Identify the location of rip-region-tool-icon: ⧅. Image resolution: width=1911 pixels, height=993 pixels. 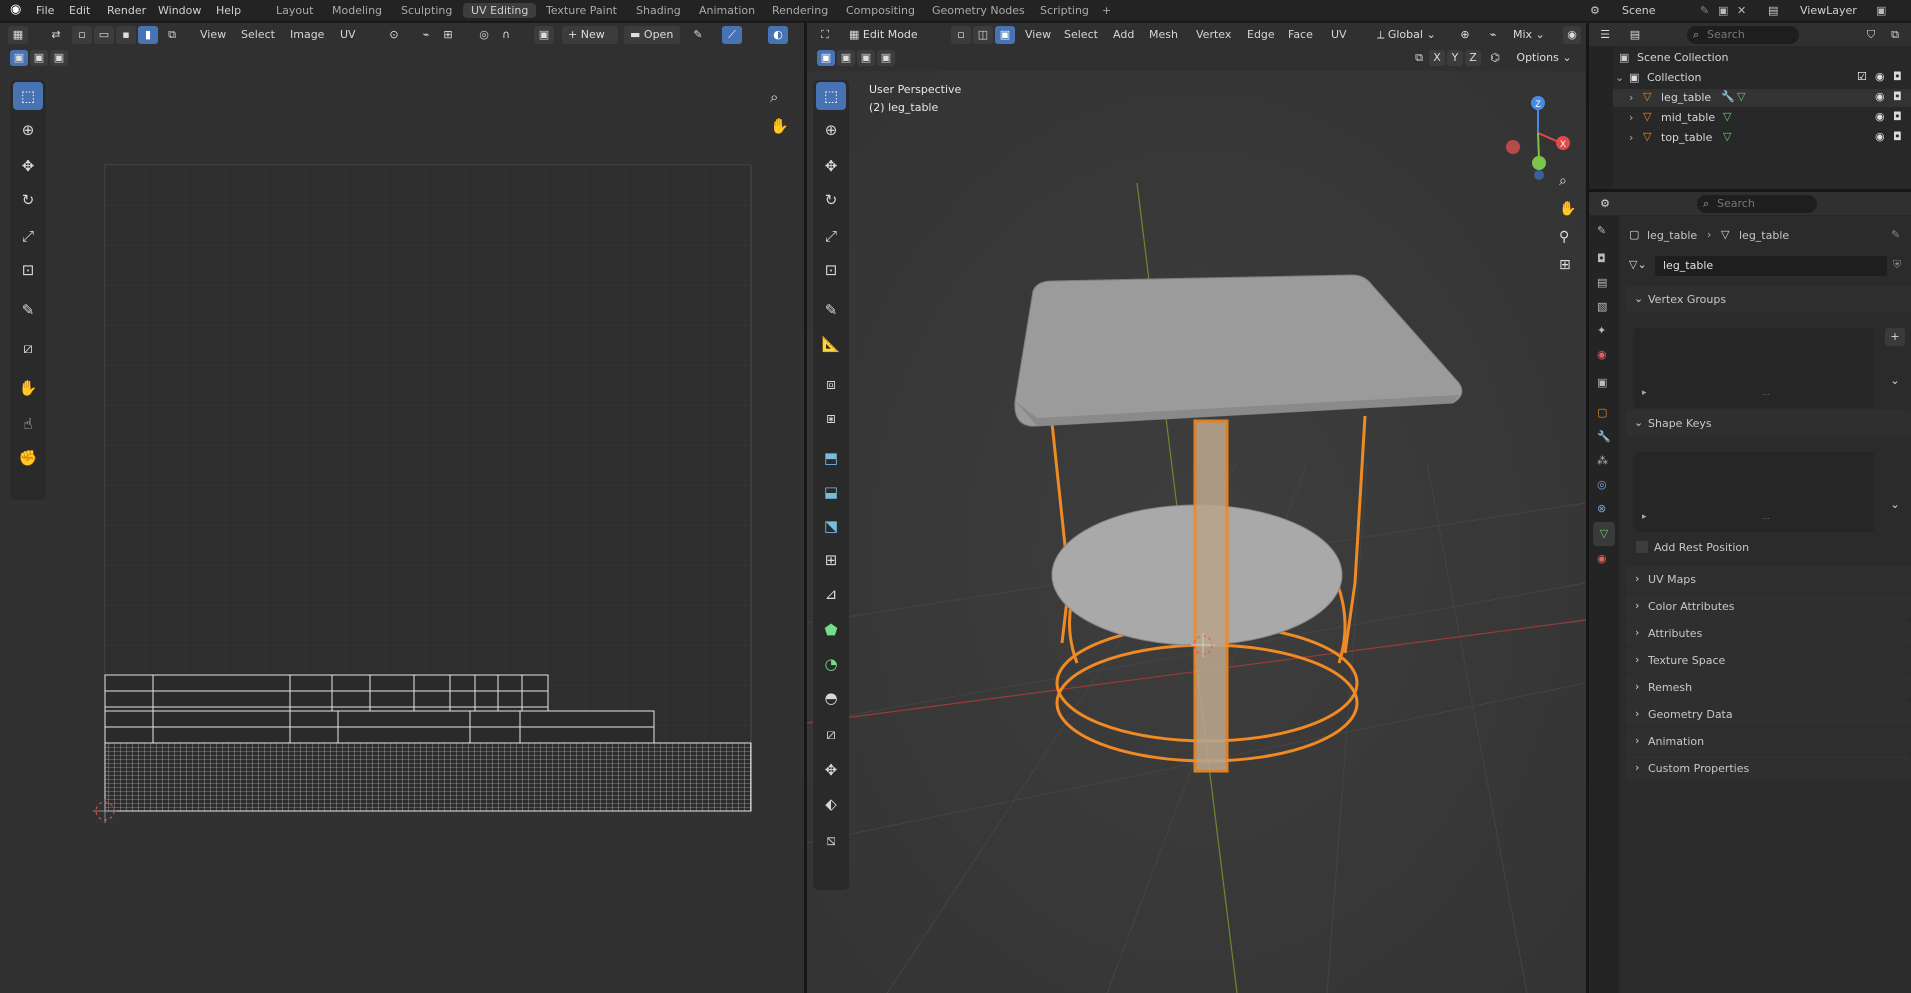
(831, 840).